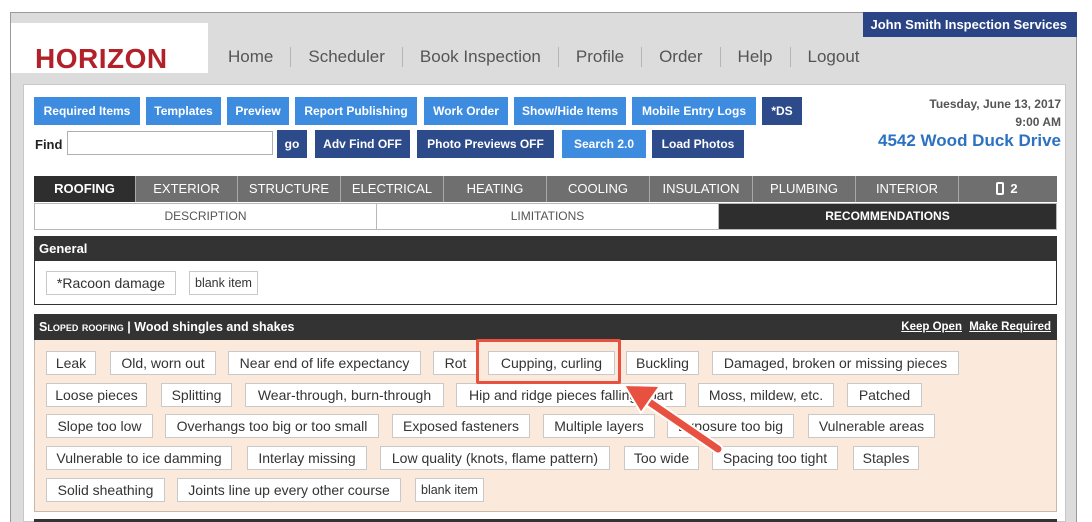 Image resolution: width=1092 pixels, height=522 pixels. What do you see at coordinates (479, 57) in the screenshot?
I see `nav-book-inspection: Book Inspection` at bounding box center [479, 57].